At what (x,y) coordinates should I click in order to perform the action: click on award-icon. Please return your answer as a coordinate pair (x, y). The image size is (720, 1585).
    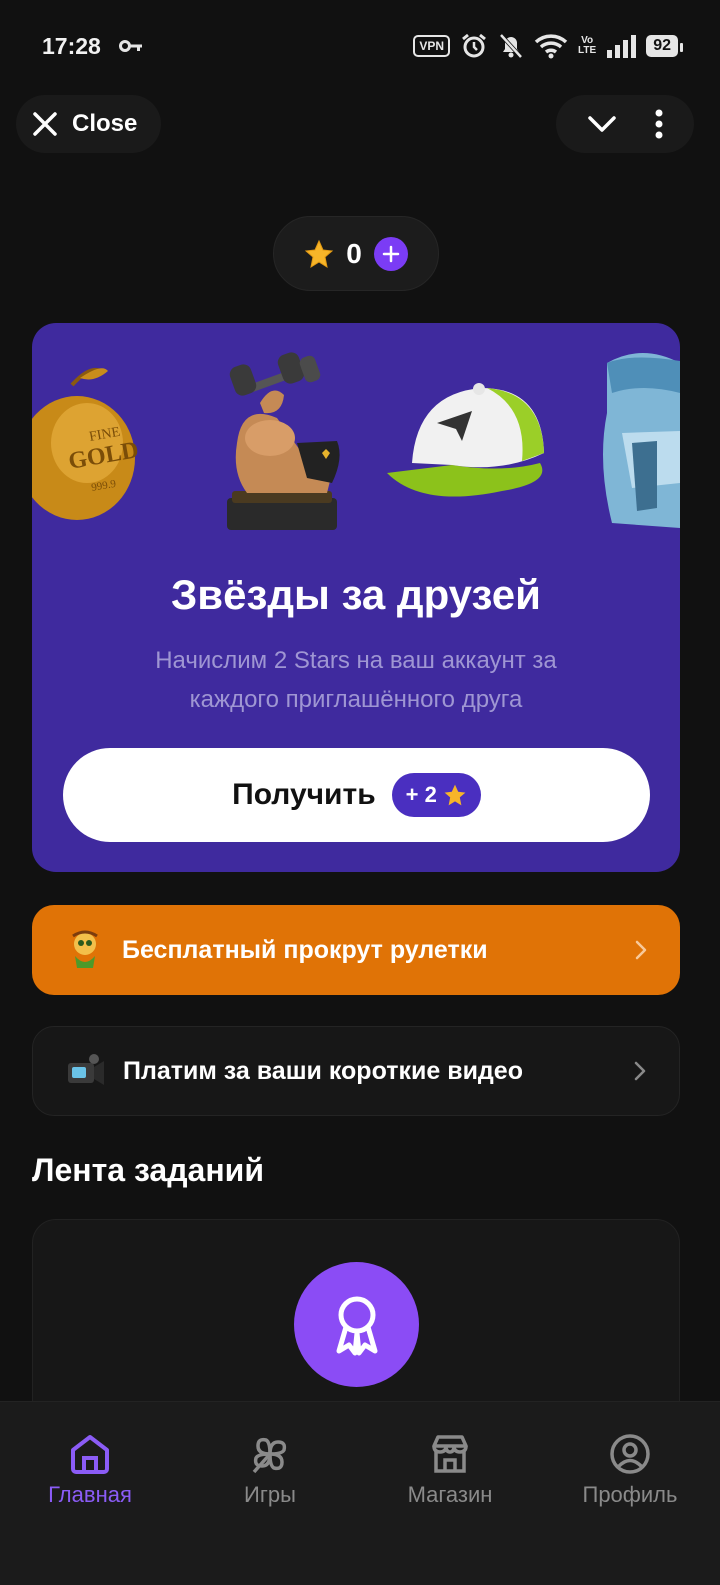
    Looking at the image, I should click on (356, 1325).